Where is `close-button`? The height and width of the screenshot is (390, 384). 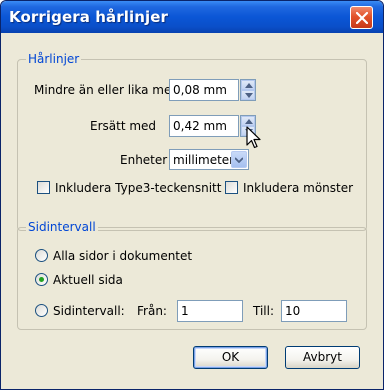 close-button is located at coordinates (361, 17).